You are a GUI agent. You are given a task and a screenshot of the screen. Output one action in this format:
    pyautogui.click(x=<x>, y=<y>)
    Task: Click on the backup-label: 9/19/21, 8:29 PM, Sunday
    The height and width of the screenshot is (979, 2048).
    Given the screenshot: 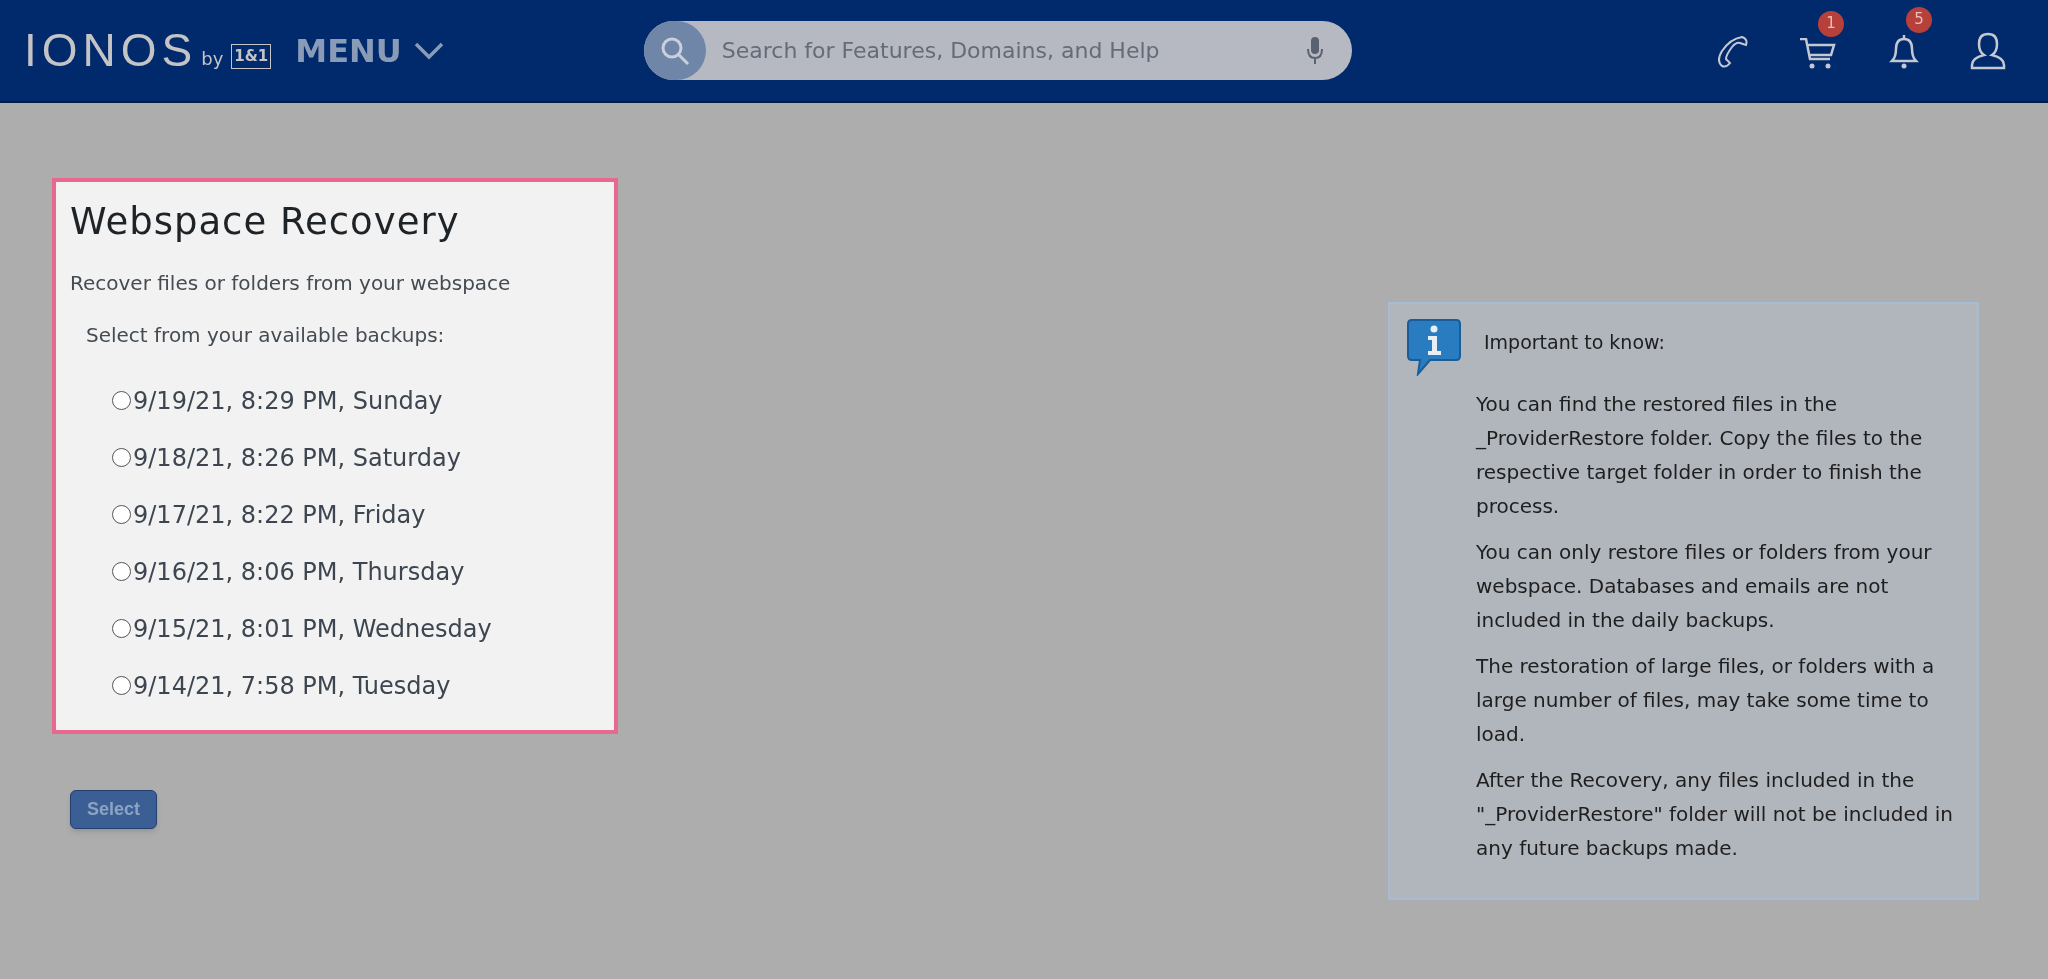 What is the action you would take?
    pyautogui.click(x=288, y=400)
    